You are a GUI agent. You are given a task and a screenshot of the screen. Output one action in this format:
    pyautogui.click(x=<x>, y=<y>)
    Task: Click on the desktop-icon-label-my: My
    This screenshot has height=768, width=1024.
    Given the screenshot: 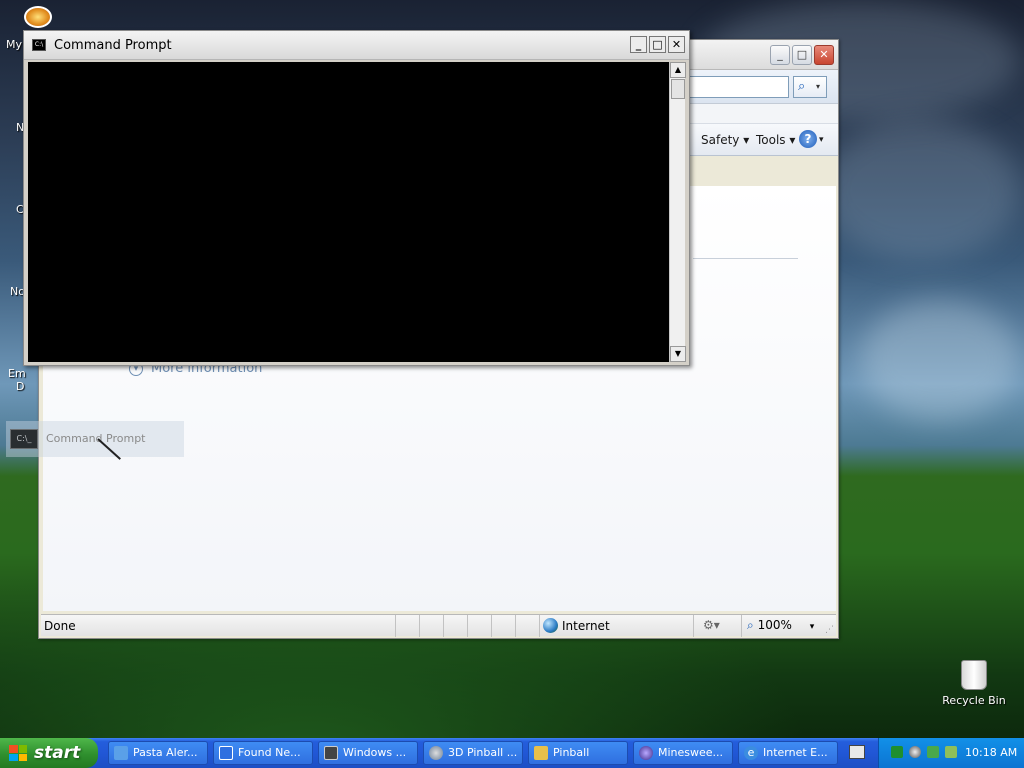 What is the action you would take?
    pyautogui.click(x=14, y=44)
    